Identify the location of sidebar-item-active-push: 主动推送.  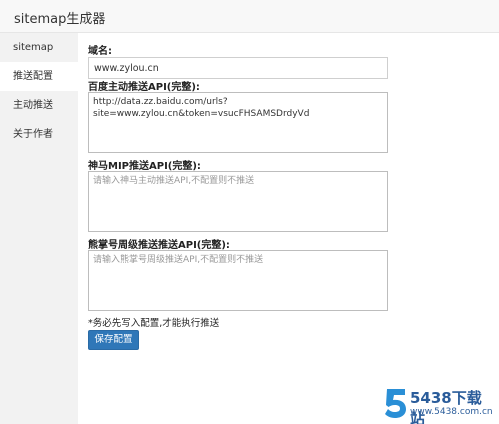
(39, 105).